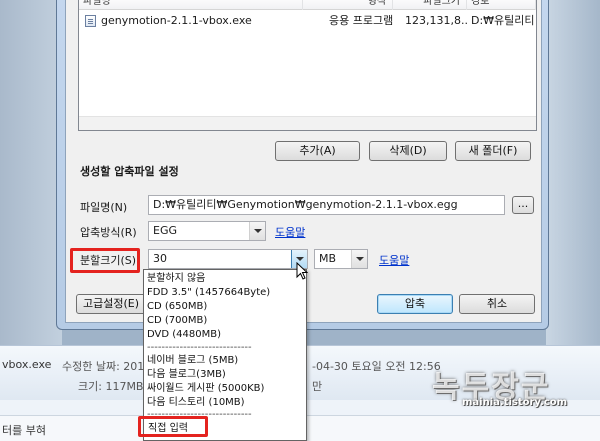 This screenshot has height=441, width=600. What do you see at coordinates (430, 5) in the screenshot?
I see `column-size: 파일크기` at bounding box center [430, 5].